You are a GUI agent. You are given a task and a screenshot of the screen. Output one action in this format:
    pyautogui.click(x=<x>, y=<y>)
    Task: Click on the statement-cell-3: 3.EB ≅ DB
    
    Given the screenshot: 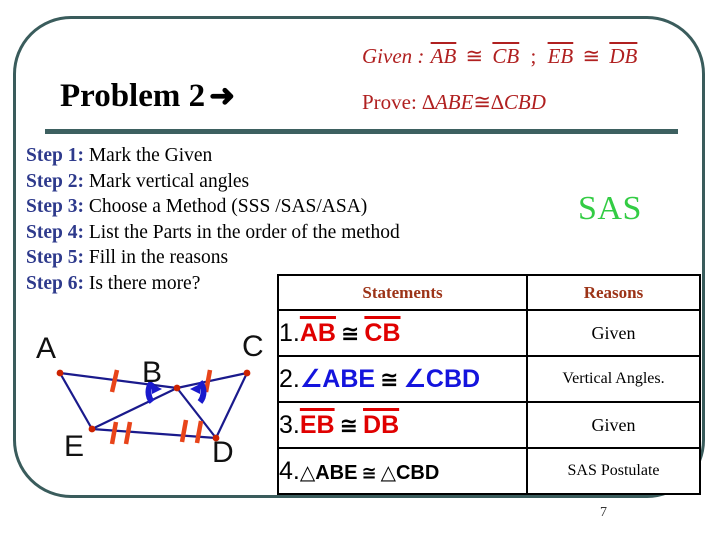 What is the action you would take?
    pyautogui.click(x=402, y=425)
    